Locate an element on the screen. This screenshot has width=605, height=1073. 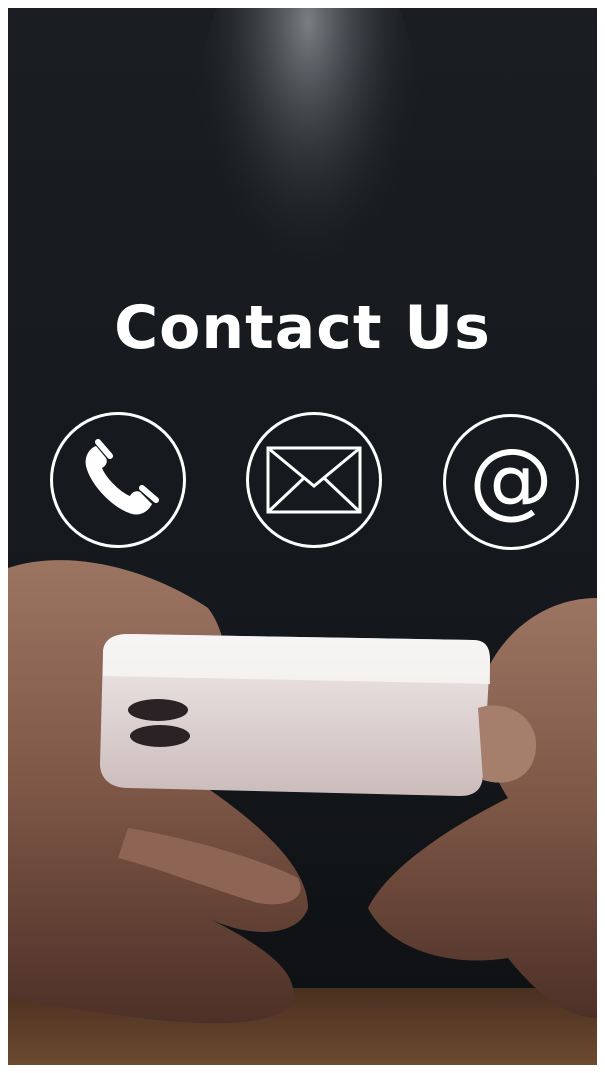
web-contact-button: @ is located at coordinates (511, 482).